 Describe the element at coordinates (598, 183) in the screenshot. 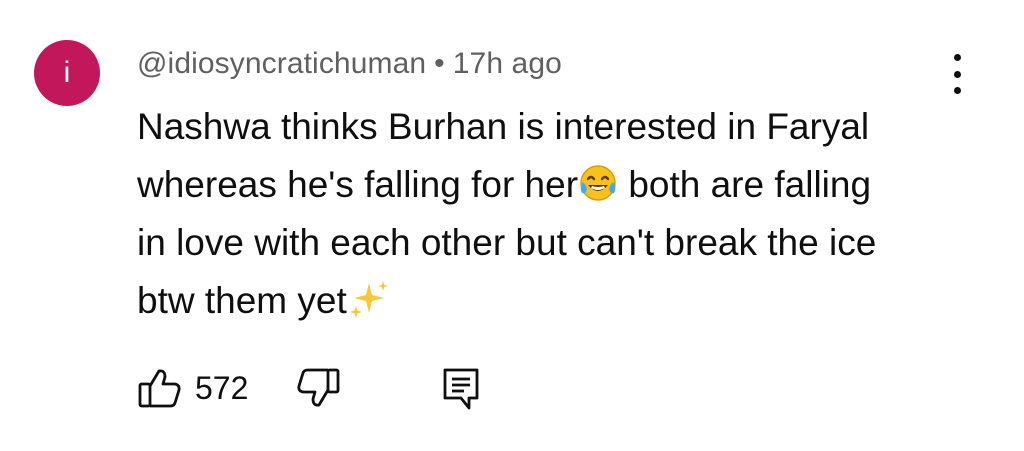

I see `face-with-tears-of-joy-icon` at that location.